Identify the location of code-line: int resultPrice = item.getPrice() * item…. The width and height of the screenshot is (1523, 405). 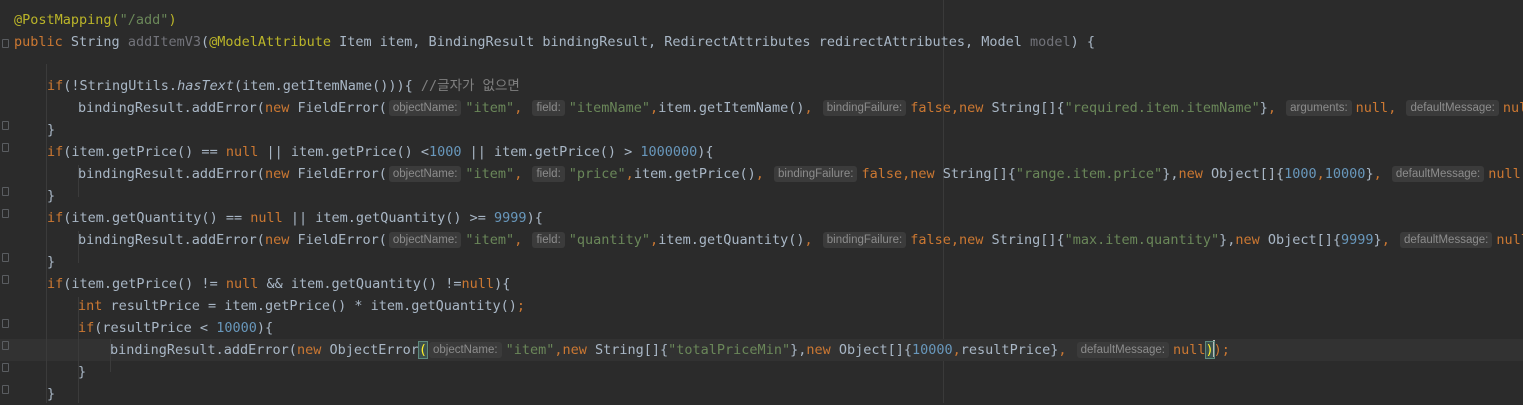
(761, 306).